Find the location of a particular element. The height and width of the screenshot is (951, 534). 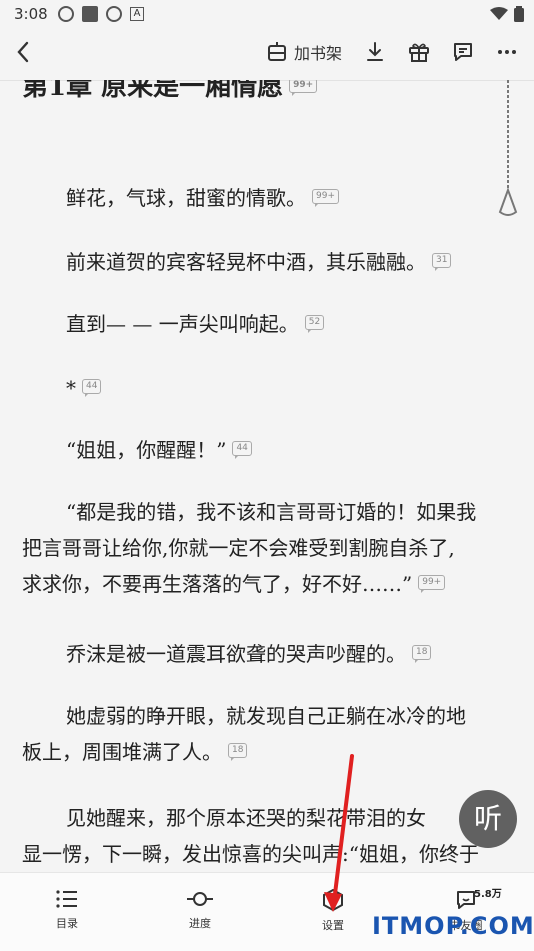

nav-label: 进度 is located at coordinates (200, 923).